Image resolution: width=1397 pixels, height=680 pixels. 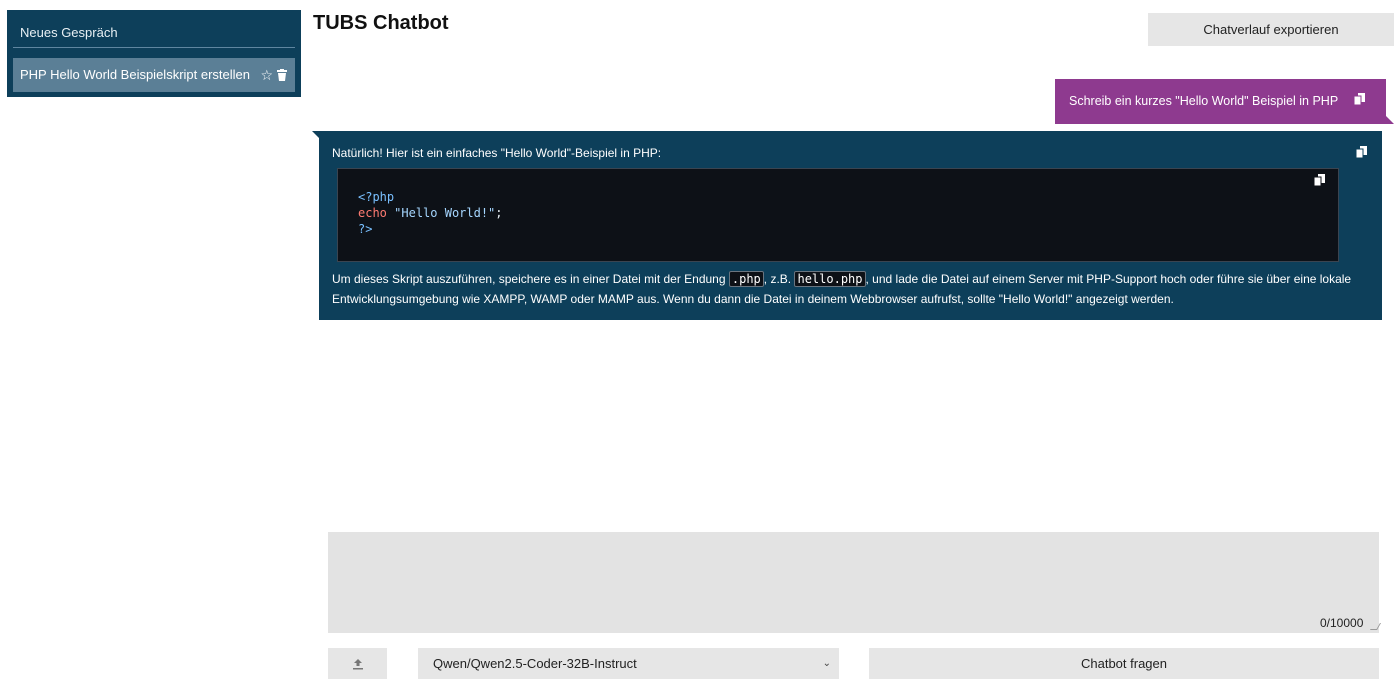 I want to click on code-line: echo "Hello World!";, so click(x=430, y=213).